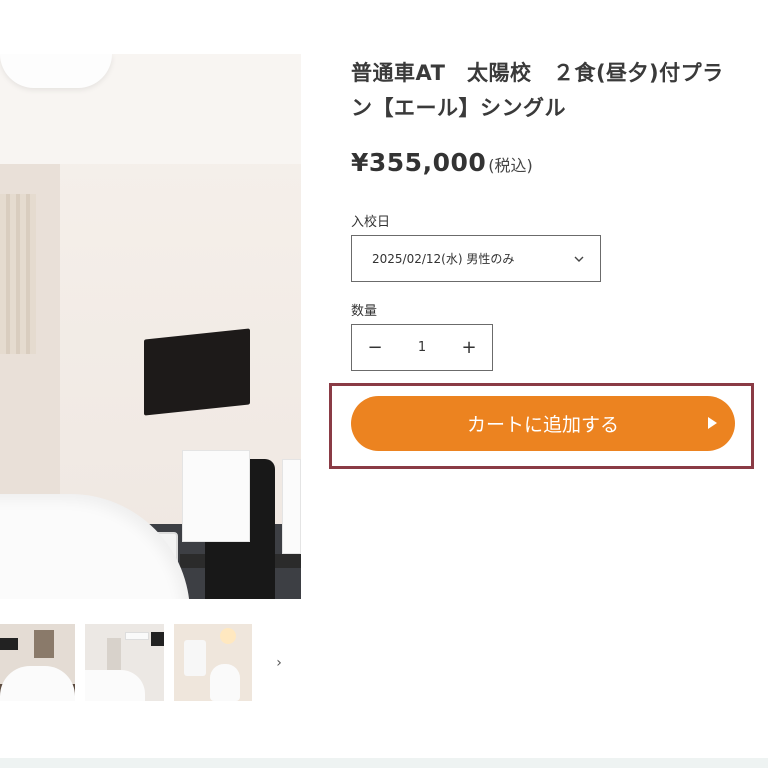 The image size is (768, 768). What do you see at coordinates (56, 71) in the screenshot?
I see `photo-ceiling-lamp` at bounding box center [56, 71].